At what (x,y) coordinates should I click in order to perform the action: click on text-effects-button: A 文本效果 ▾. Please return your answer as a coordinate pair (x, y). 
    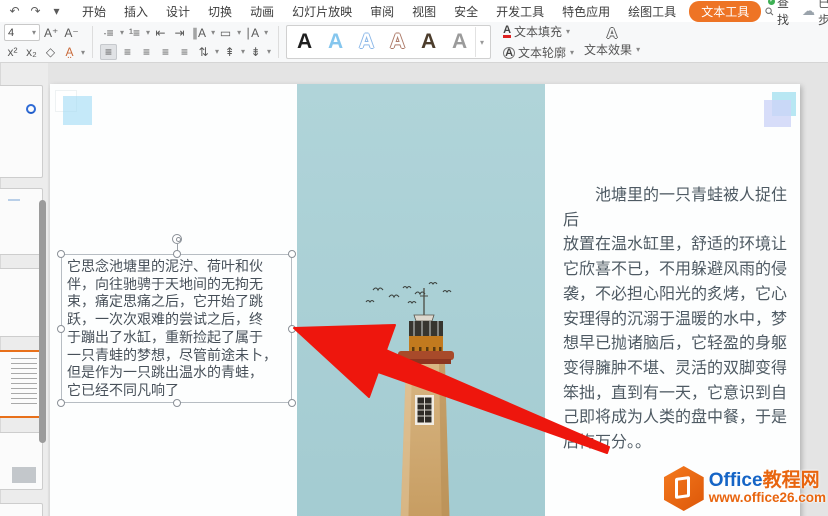
    Looking at the image, I should click on (612, 41).